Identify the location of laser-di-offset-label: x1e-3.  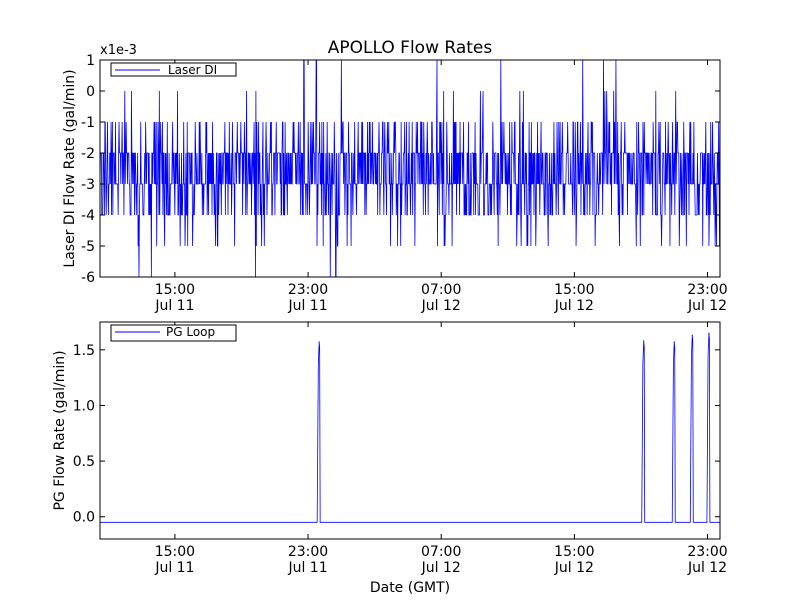
(118, 50).